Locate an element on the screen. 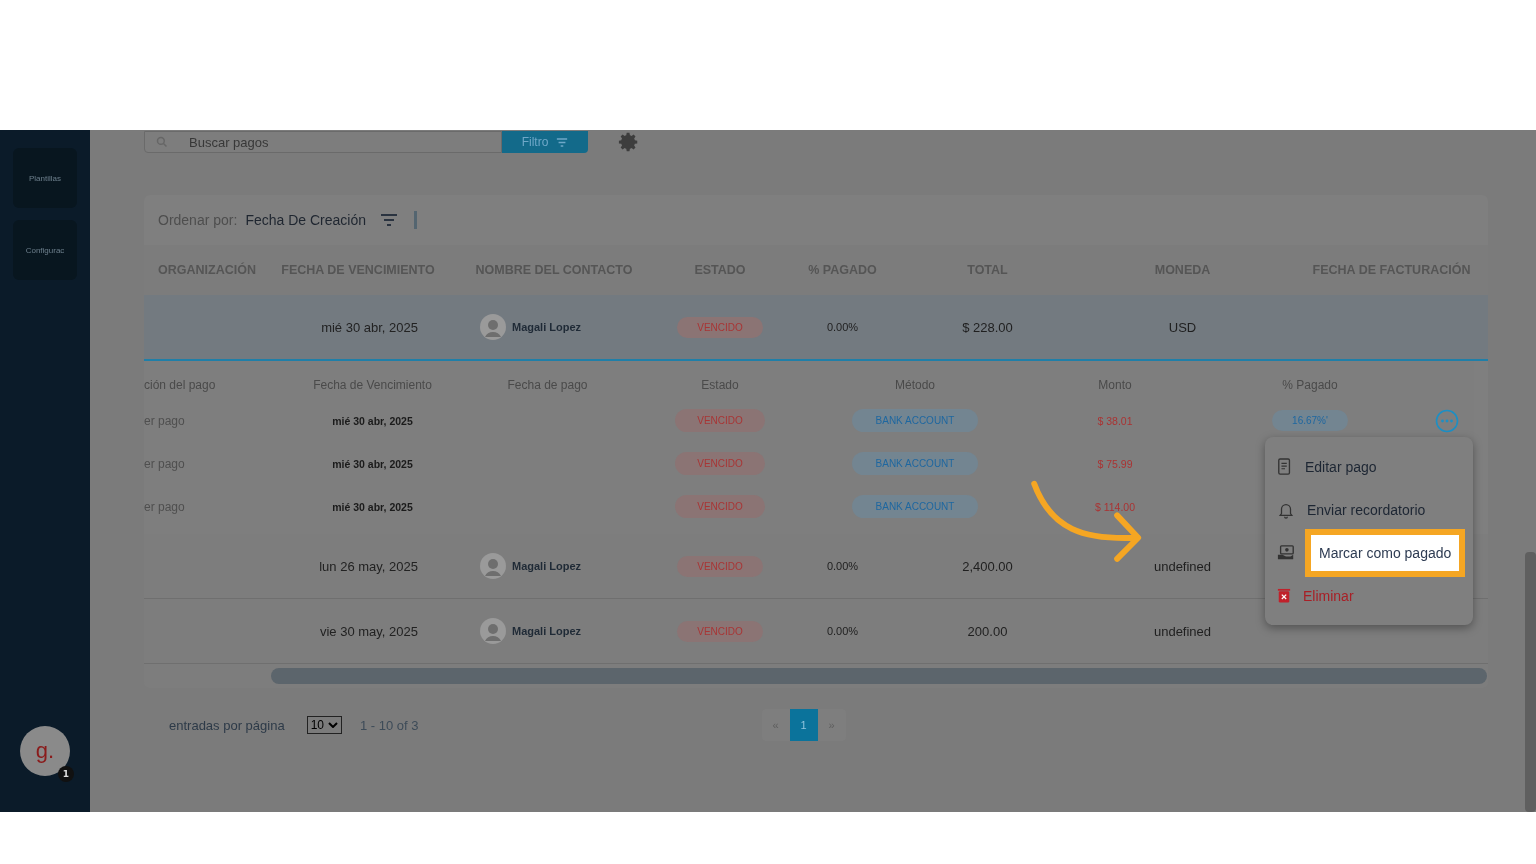  table-cell-text: USD is located at coordinates (1182, 327).